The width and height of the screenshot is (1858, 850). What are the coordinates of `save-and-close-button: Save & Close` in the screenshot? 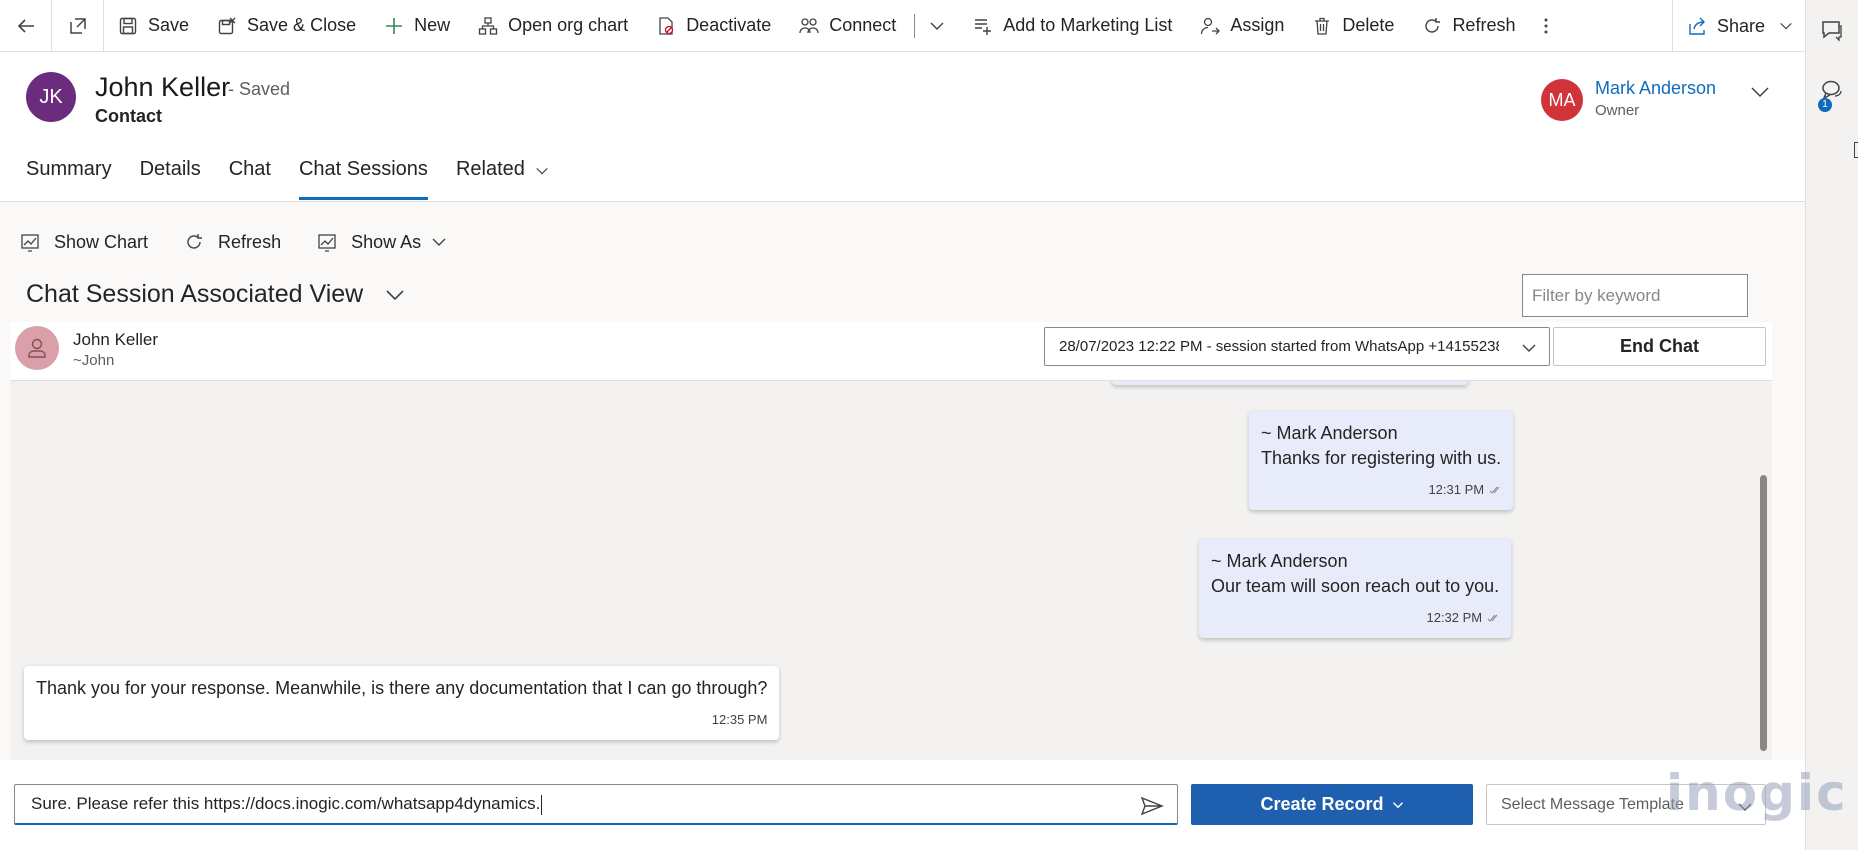 It's located at (286, 26).